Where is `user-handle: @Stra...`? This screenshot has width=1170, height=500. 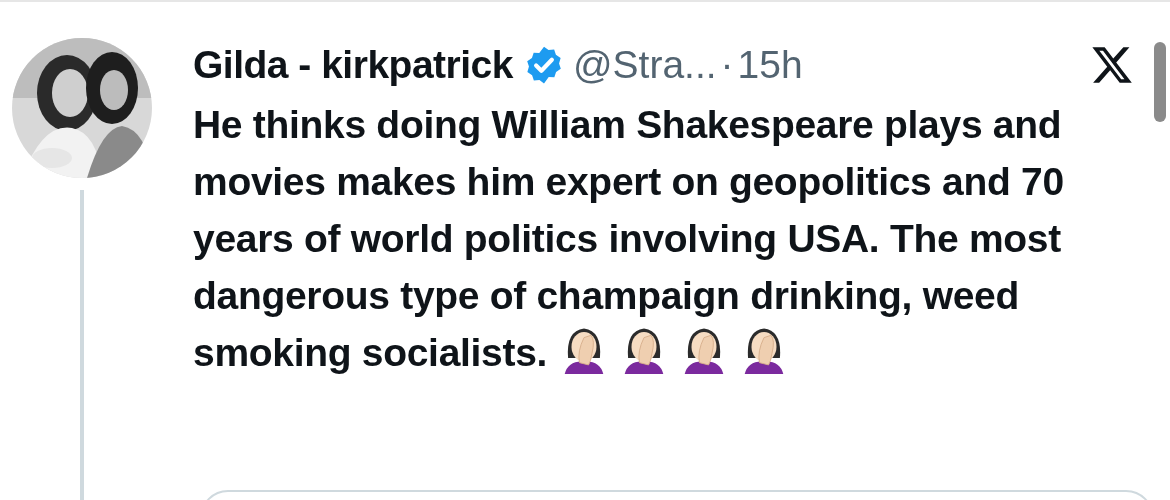 user-handle: @Stra... is located at coordinates (644, 65).